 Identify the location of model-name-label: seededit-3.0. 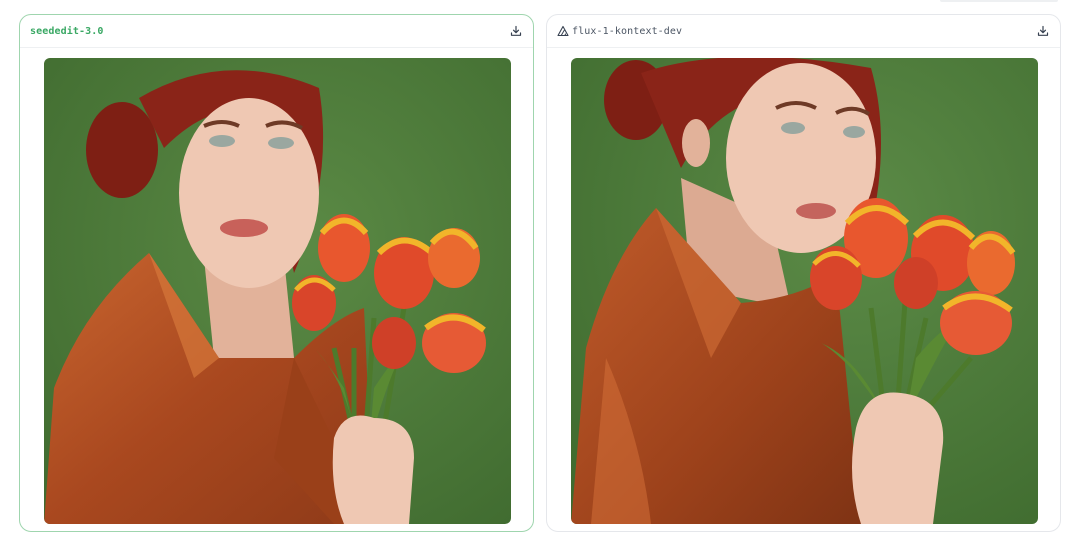
(67, 31).